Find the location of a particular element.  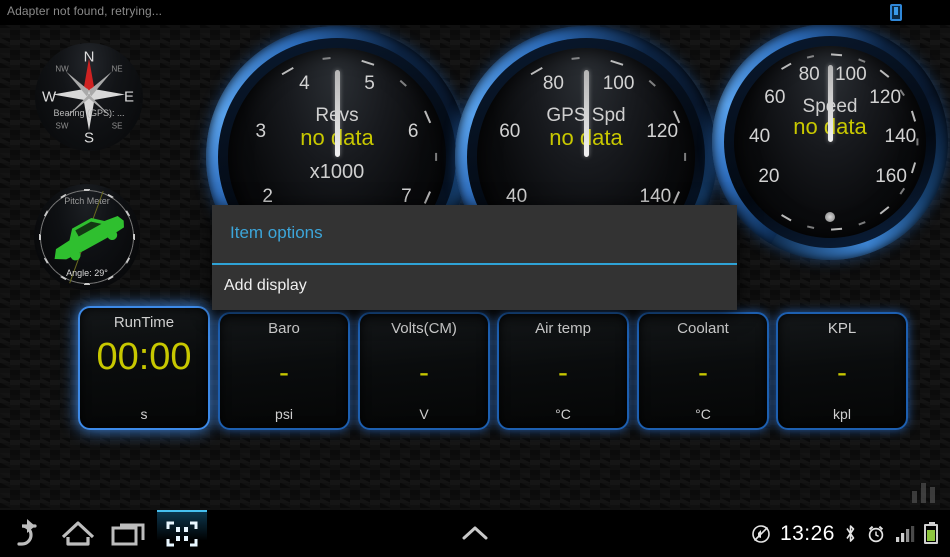

silent-mode-icon is located at coordinates (761, 533).